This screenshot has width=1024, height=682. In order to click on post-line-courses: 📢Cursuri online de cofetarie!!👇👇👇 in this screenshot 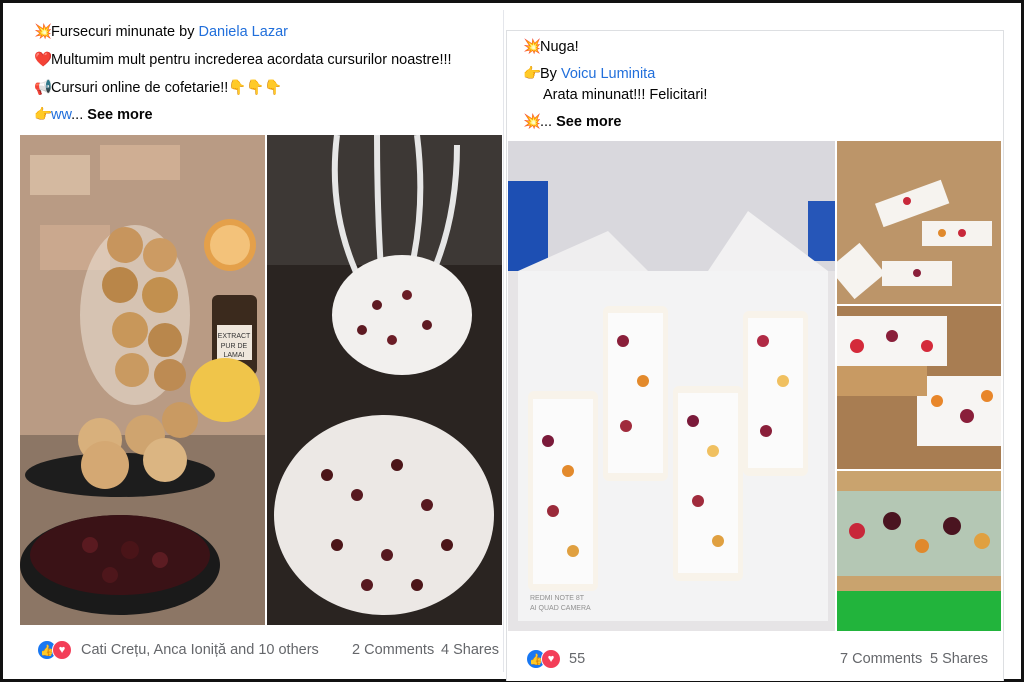, I will do `click(158, 88)`.